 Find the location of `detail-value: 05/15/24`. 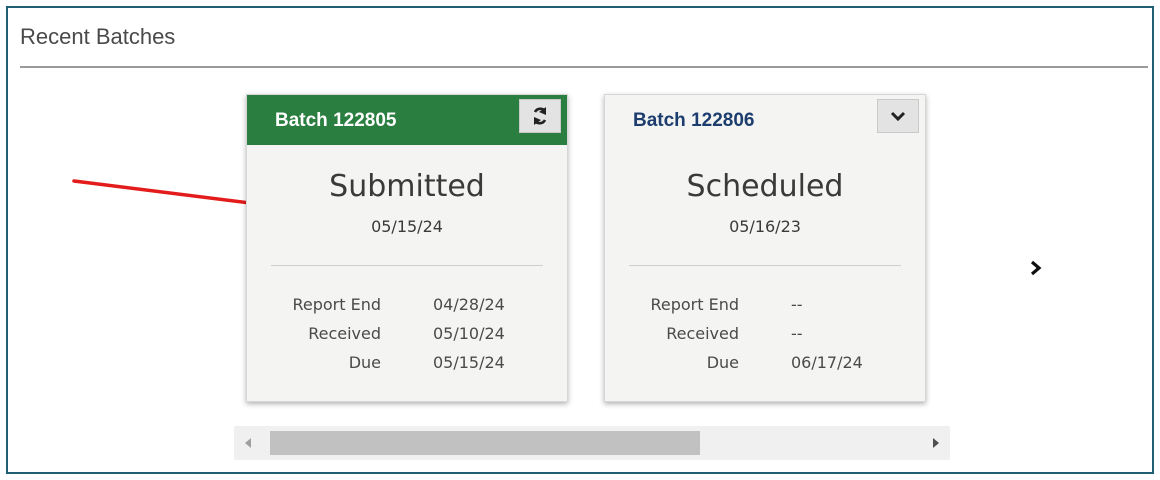

detail-value: 05/15/24 is located at coordinates (469, 362).